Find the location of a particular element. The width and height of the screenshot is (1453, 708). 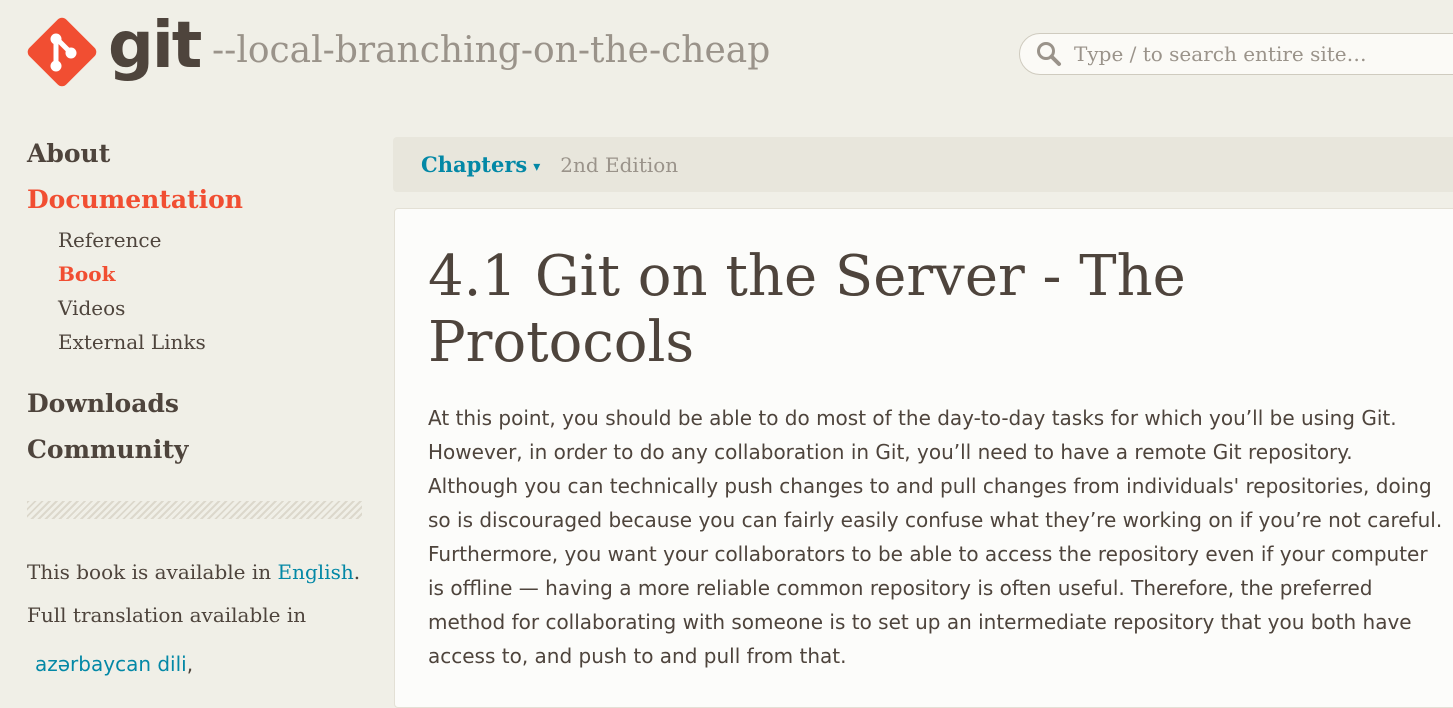

nav-downloads: Downloads is located at coordinates (103, 403).